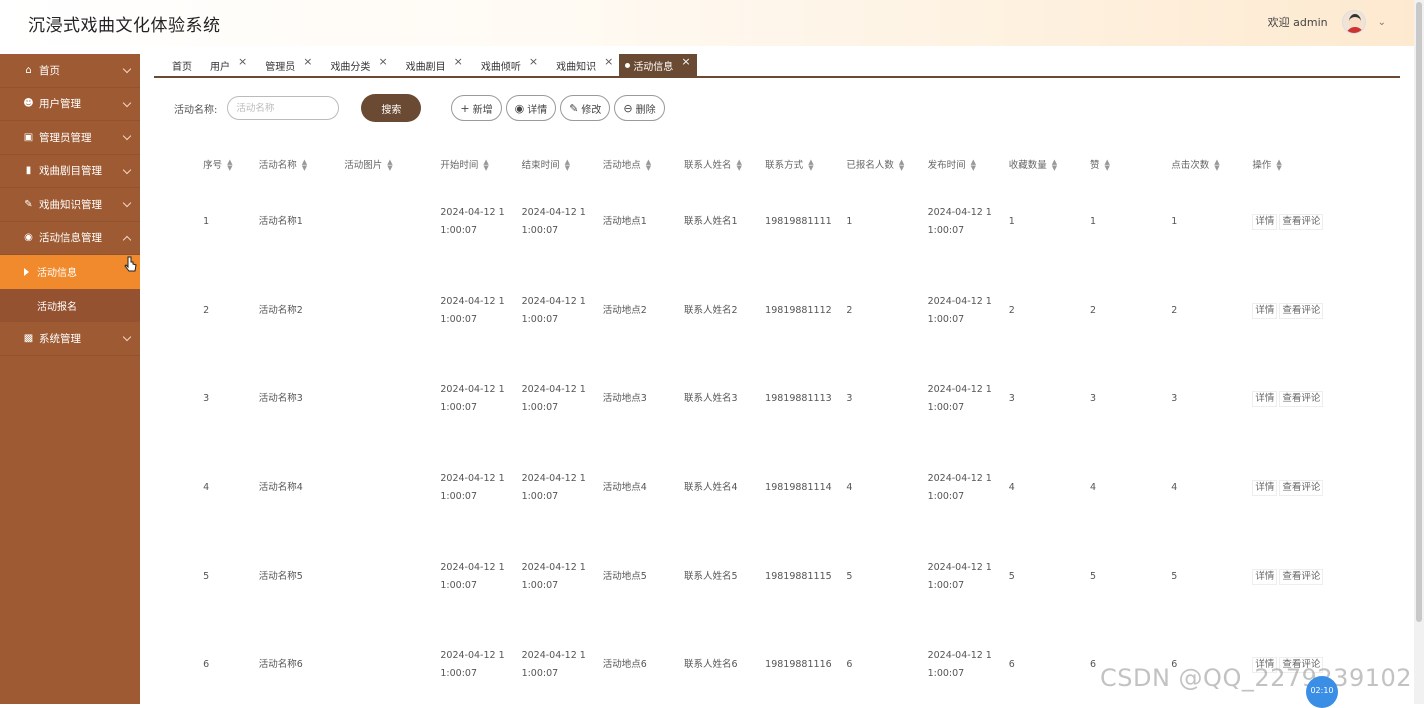 This screenshot has height=708, width=1424. I want to click on column-header: 联系方式 ▲ ▼, so click(805, 164).